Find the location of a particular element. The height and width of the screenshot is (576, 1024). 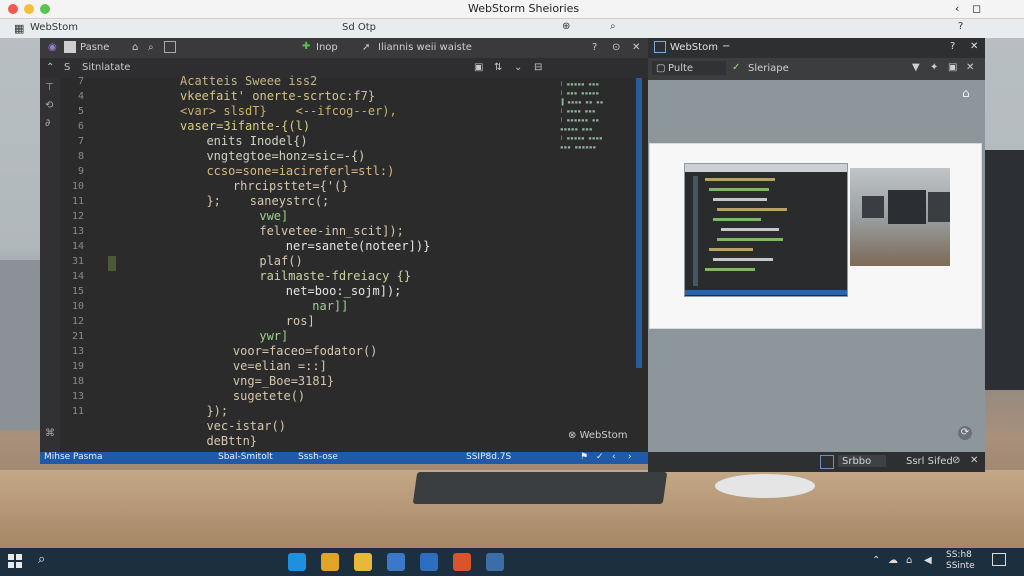

window-max-button: ◻ is located at coordinates (976, 8).